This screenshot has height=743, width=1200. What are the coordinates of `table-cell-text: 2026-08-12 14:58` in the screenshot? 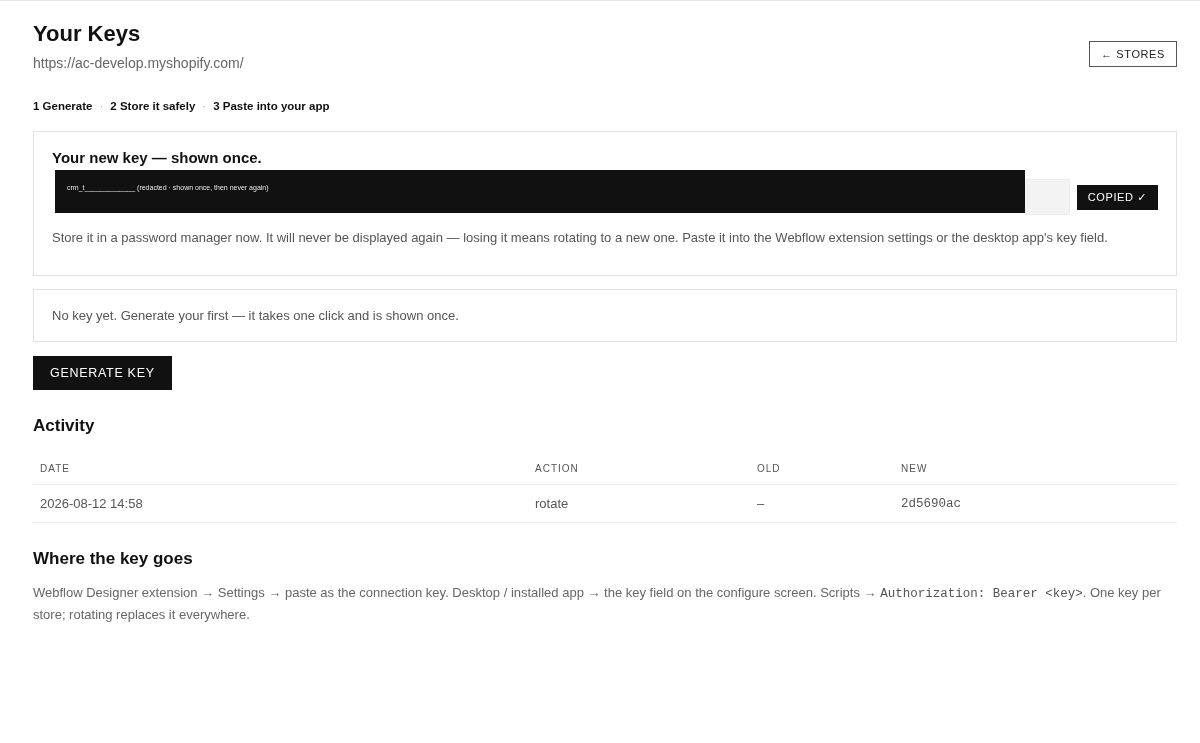 It's located at (91, 503).